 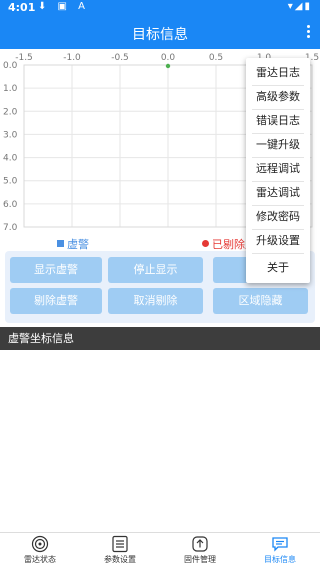 I want to click on false-alarm-coords-header: 虚警坐标信息, so click(x=160, y=338).